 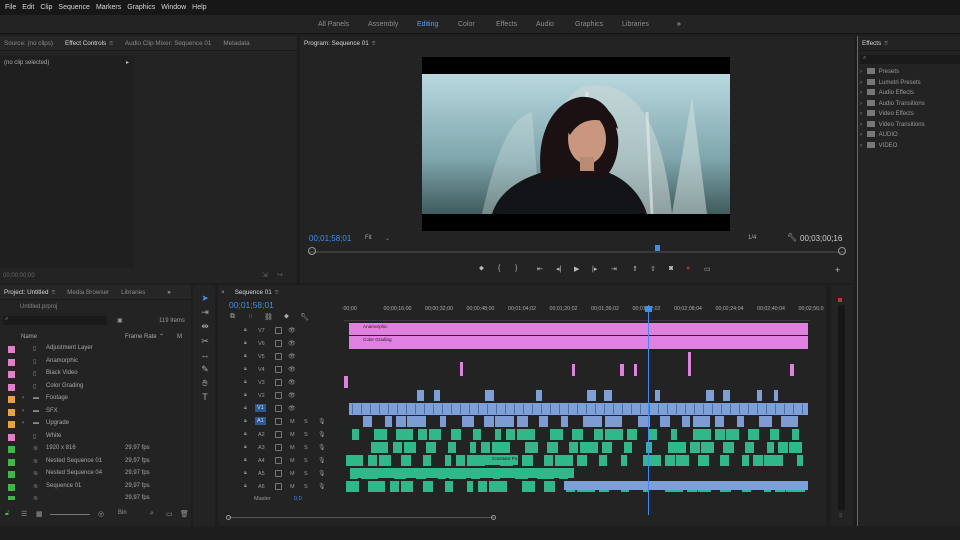 I want to click on linked-selection-icon: ⛓︎, so click(x=268, y=317).